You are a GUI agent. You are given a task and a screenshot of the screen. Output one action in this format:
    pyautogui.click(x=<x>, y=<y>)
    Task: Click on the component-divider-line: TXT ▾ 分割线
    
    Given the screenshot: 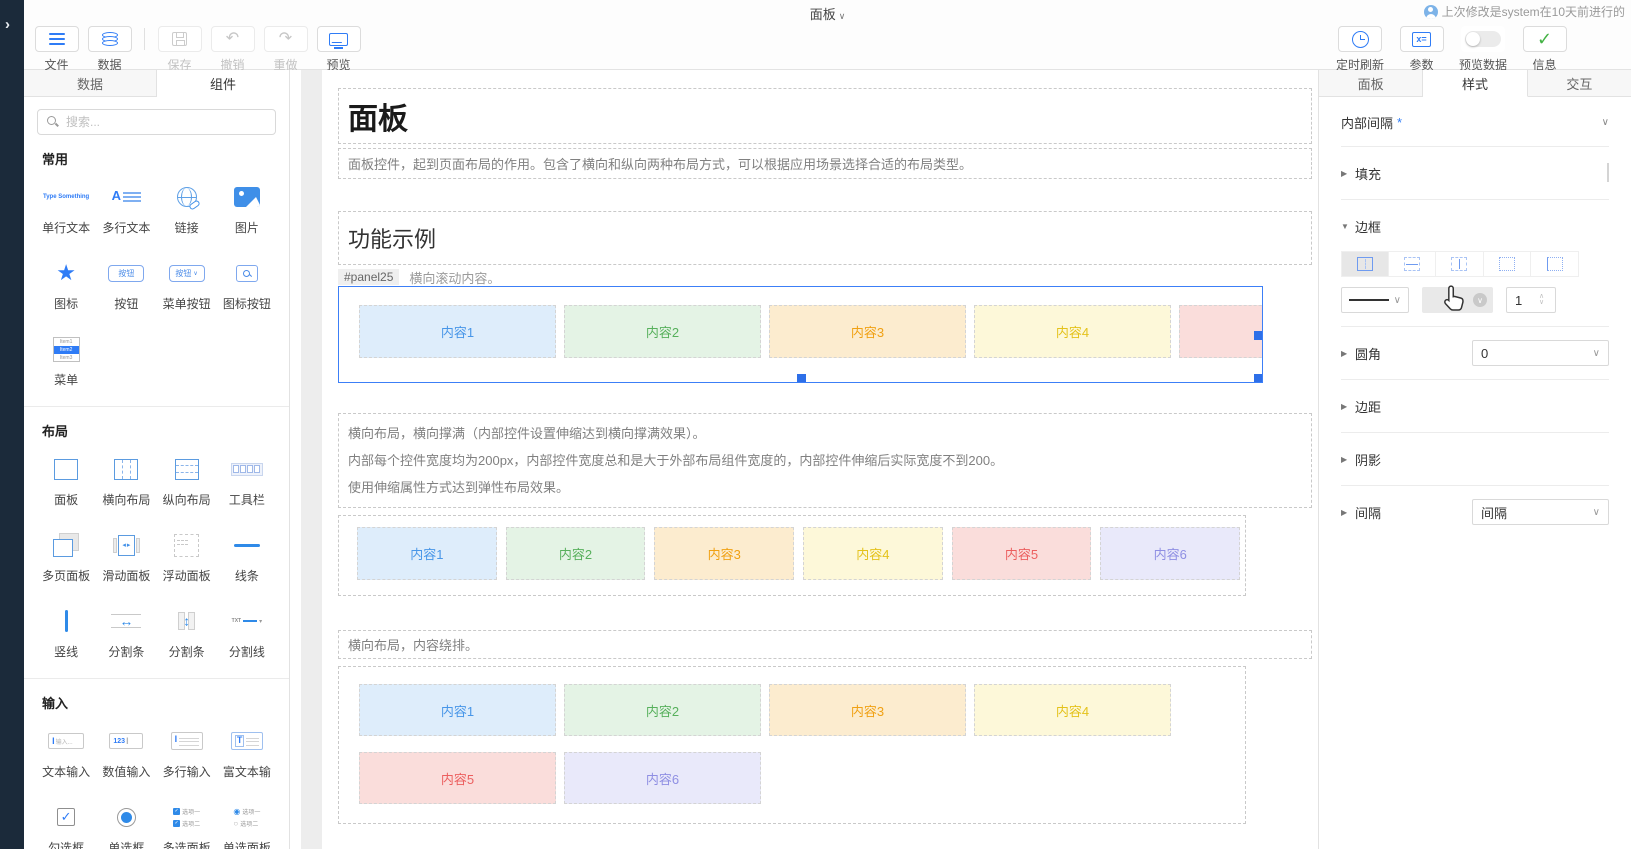 What is the action you would take?
    pyautogui.click(x=247, y=632)
    